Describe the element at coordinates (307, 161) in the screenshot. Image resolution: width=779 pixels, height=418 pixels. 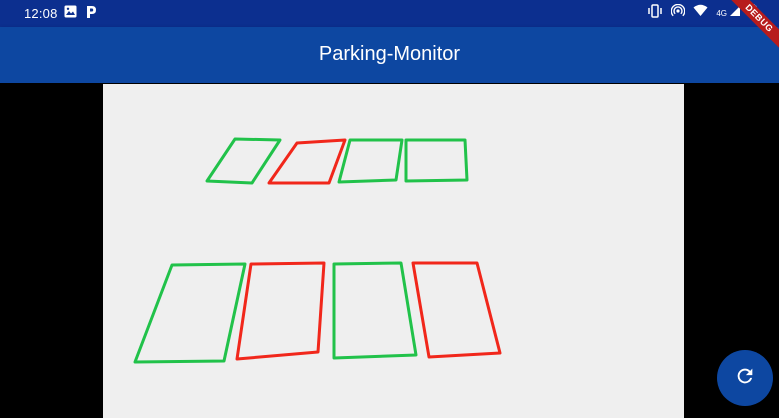
I see `parking-spot-2-occupied` at that location.